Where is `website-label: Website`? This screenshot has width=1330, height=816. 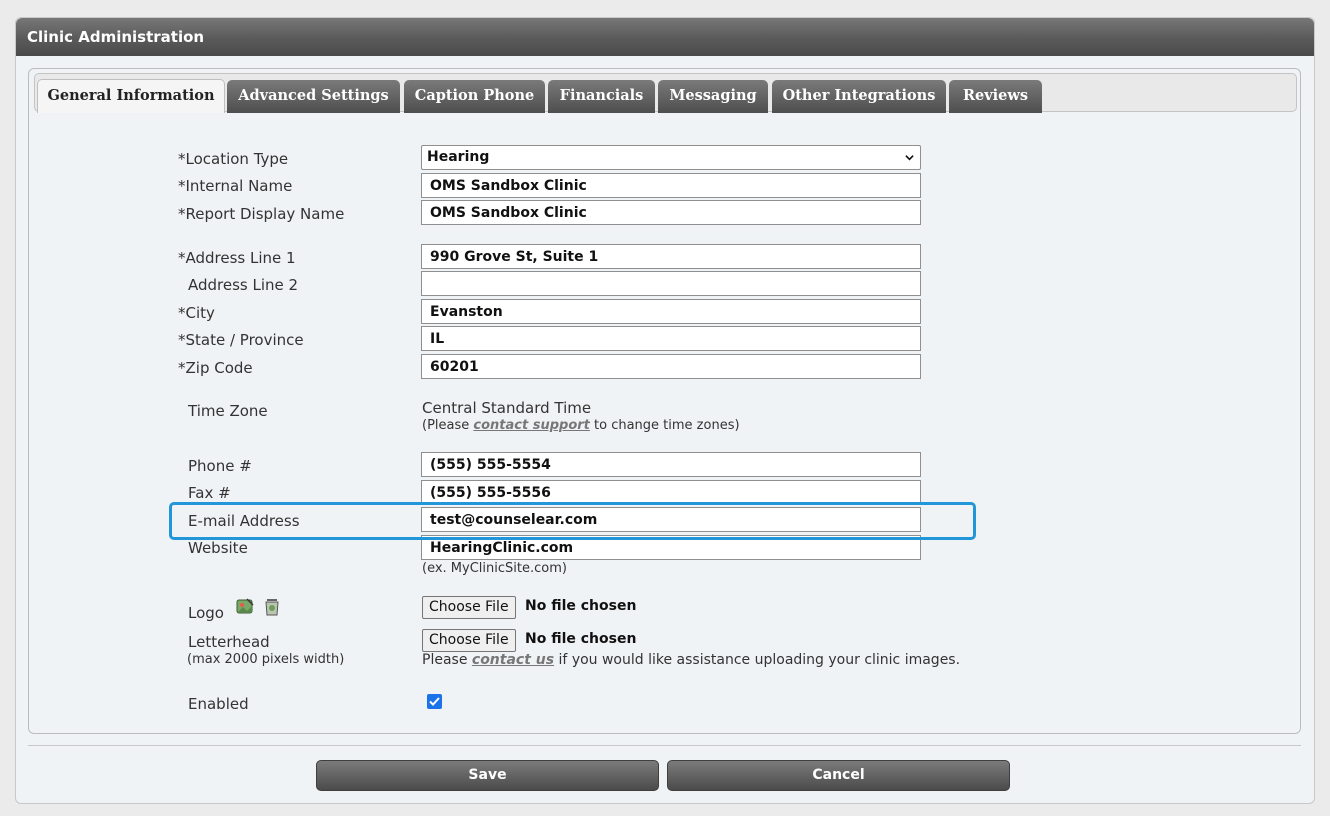
website-label: Website is located at coordinates (218, 548).